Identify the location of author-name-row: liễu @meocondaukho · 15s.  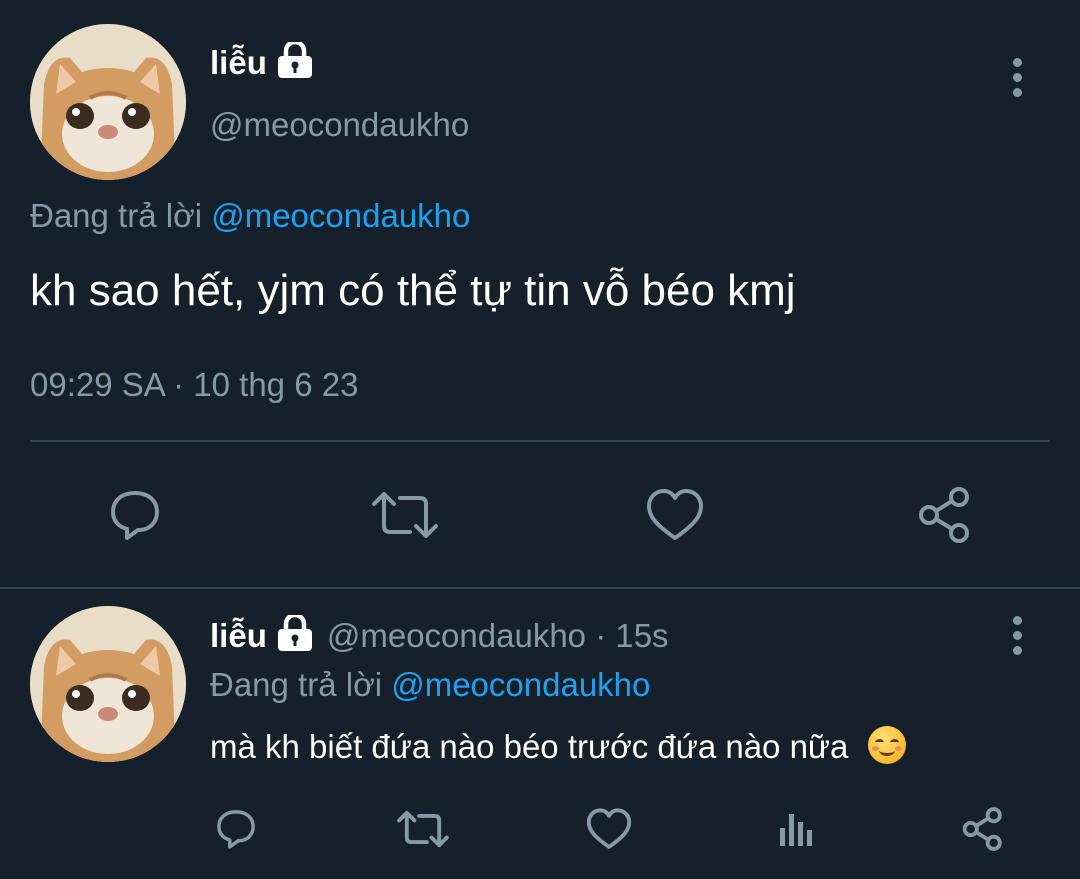
(439, 634).